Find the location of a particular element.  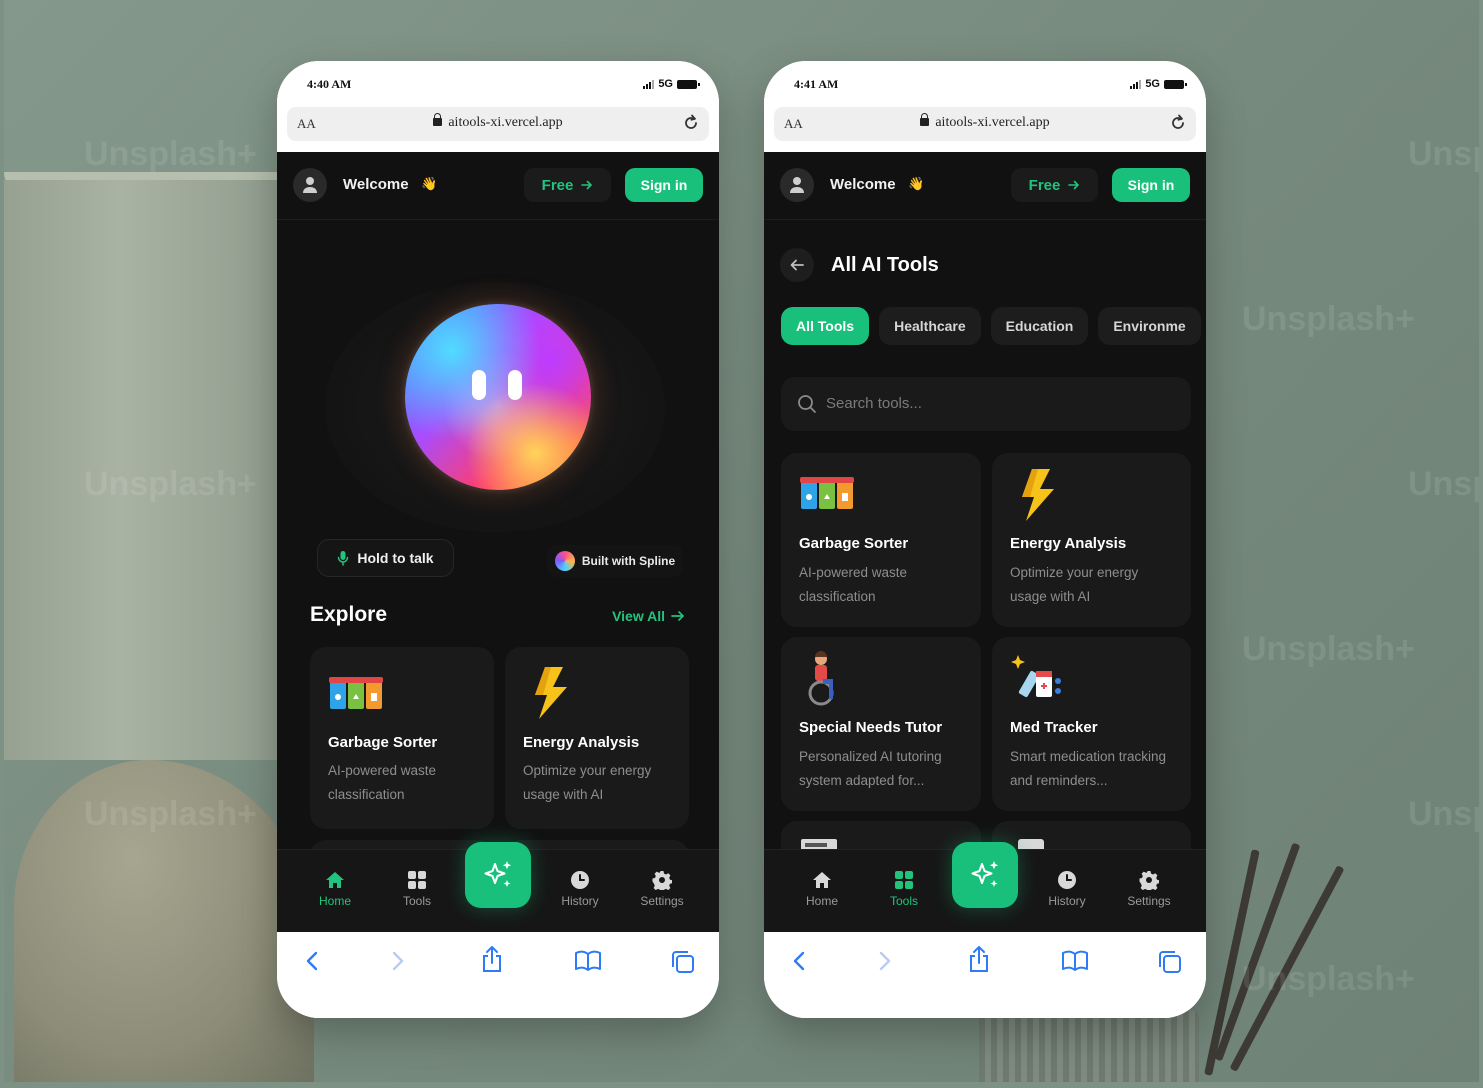

view-all-link: View All is located at coordinates (648, 616).